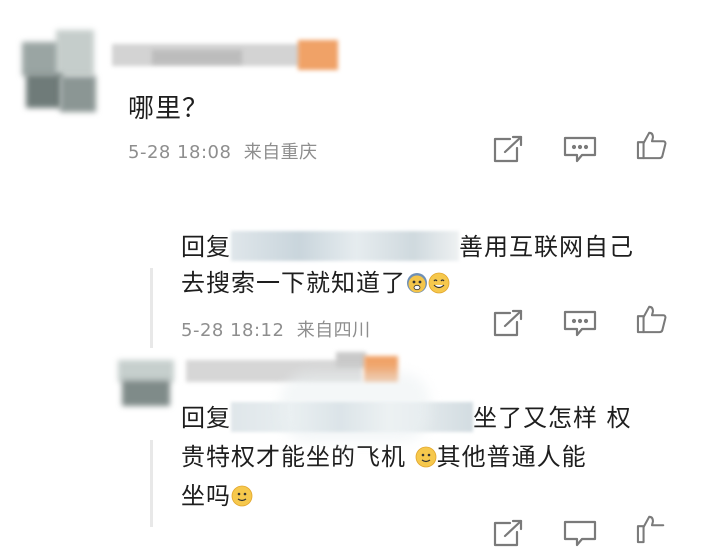  What do you see at coordinates (217, 493) in the screenshot?
I see `reply-2-text-line3: 坐吗` at bounding box center [217, 493].